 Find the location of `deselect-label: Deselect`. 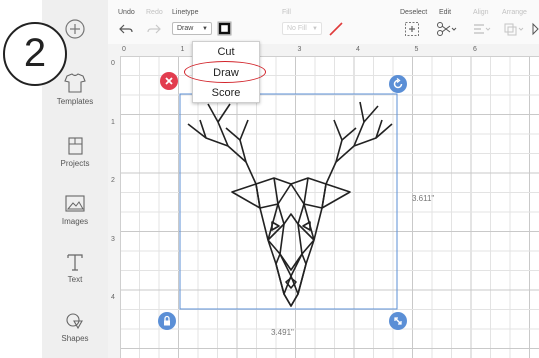

deselect-label: Deselect is located at coordinates (414, 12).